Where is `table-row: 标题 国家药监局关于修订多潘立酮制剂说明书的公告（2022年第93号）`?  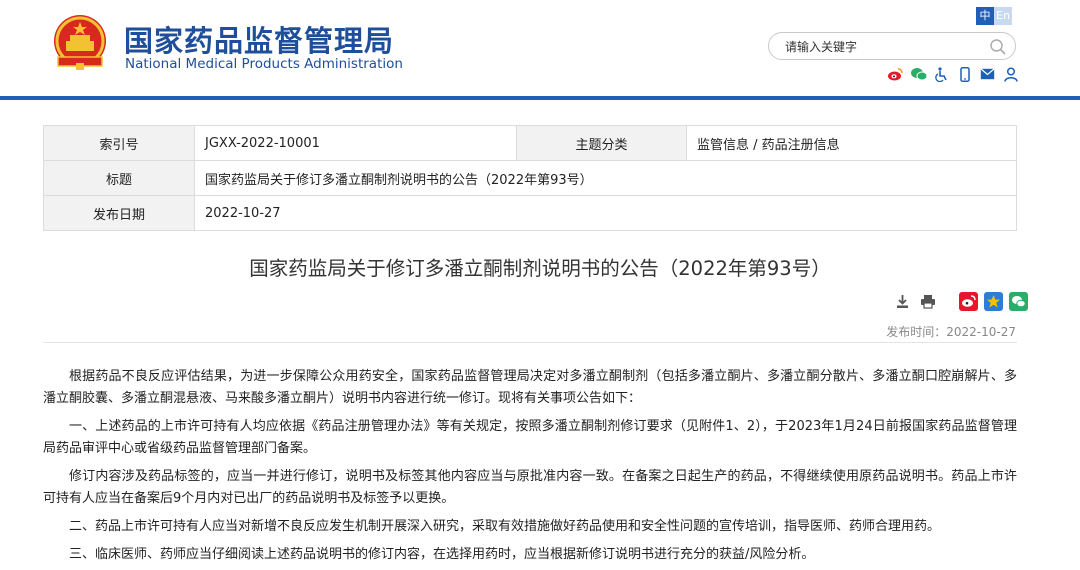
table-row: 标题 国家药监局关于修订多潘立酮制剂说明书的公告（2022年第93号） is located at coordinates (530, 178).